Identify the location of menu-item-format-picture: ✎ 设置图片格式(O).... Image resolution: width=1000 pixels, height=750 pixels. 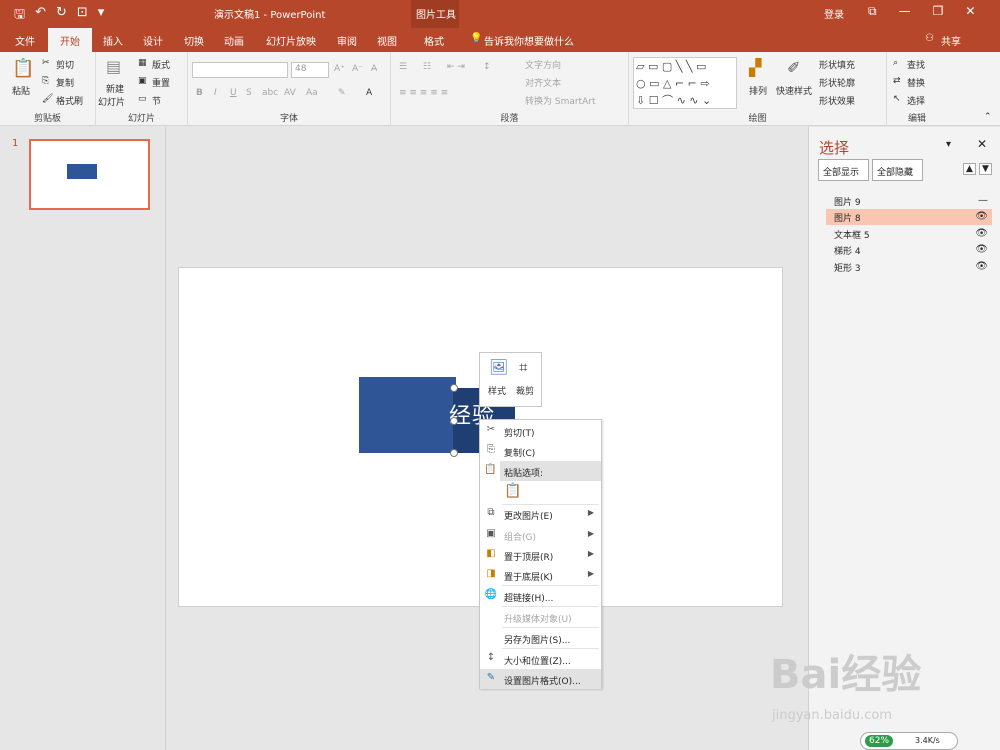
(540, 679).